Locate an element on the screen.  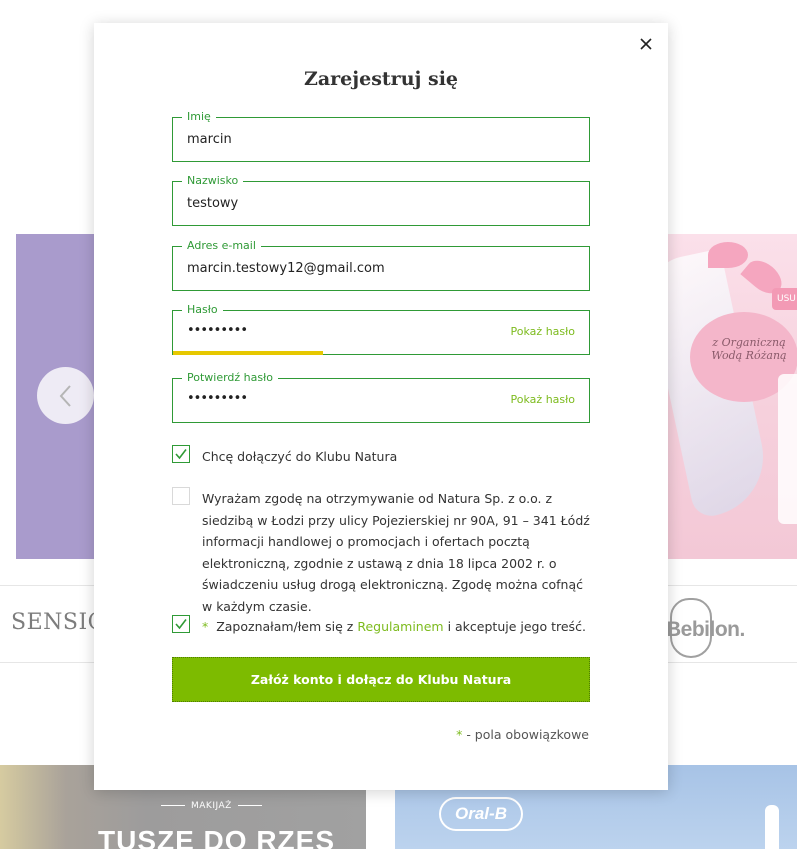
confirm-password-masked-value: ••••••••• is located at coordinates (217, 398).